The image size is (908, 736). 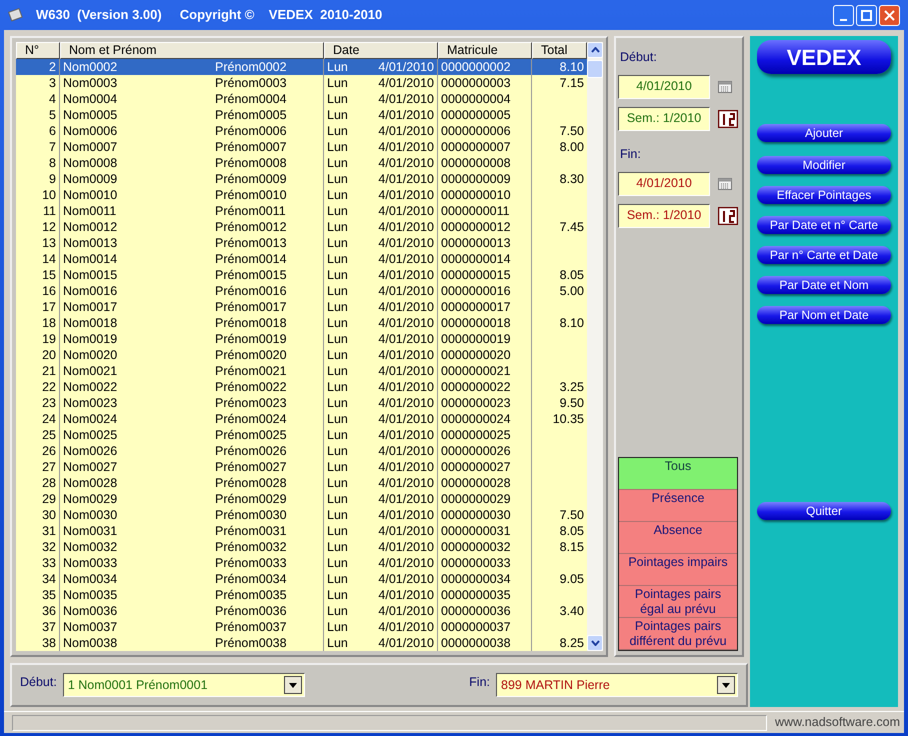 I want to click on table-row: 9 Nom0009 Prénom0009 Lun 4/01/2010 0000000009 8.30, so click(x=301, y=179).